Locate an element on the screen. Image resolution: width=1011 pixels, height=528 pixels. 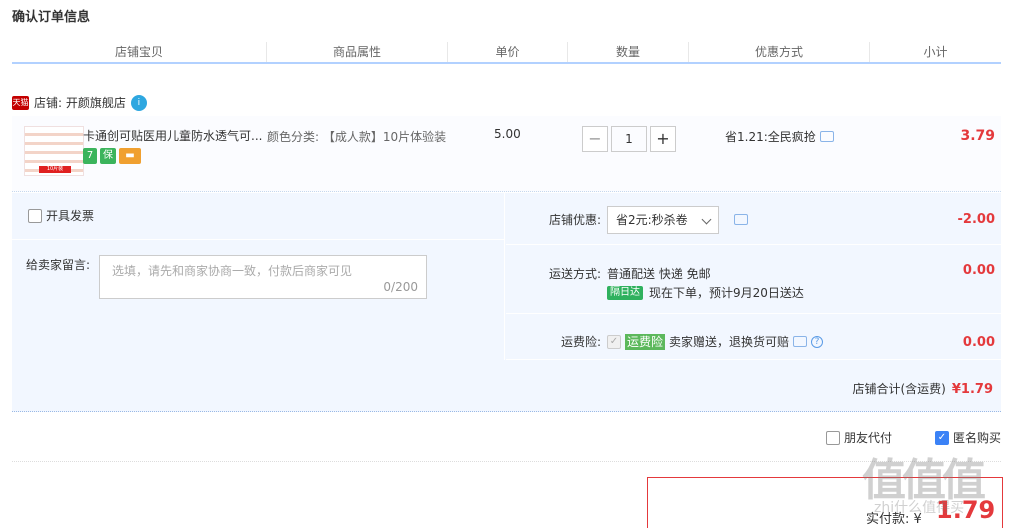
invoice-checkbox is located at coordinates (35, 215).